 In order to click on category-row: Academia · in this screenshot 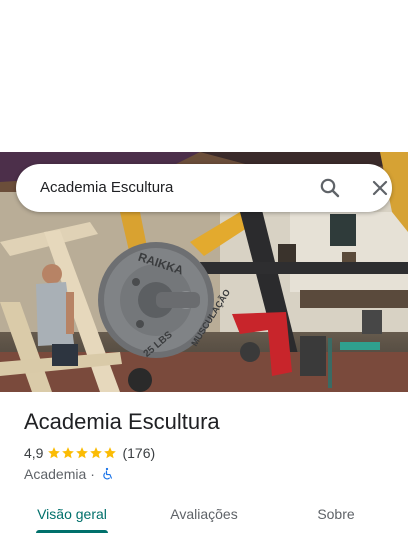, I will do `click(69, 474)`.